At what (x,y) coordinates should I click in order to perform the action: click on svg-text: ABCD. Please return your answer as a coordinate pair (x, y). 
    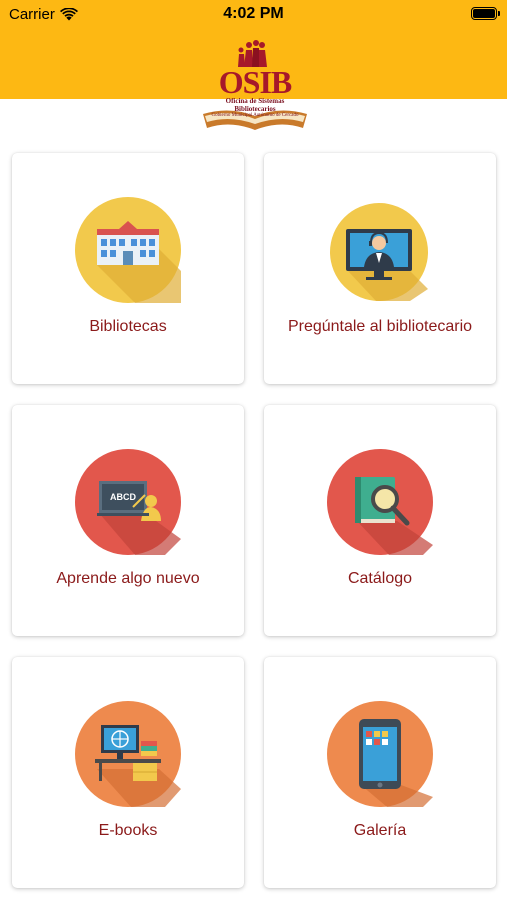
    Looking at the image, I should click on (123, 497).